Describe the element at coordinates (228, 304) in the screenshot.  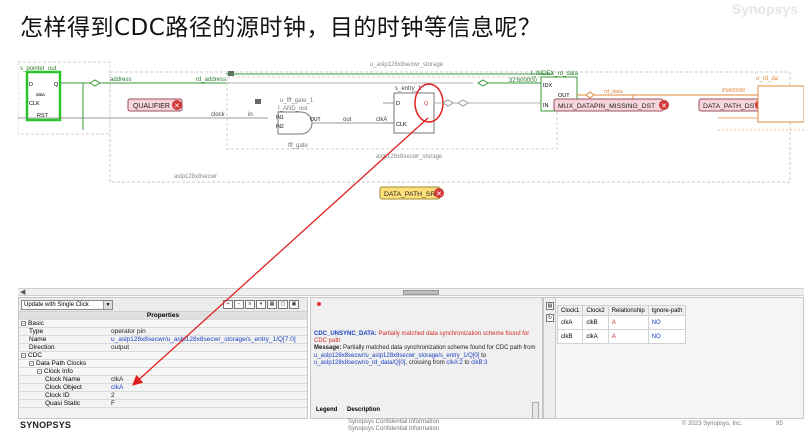
I see `expand-all-icon: +` at that location.